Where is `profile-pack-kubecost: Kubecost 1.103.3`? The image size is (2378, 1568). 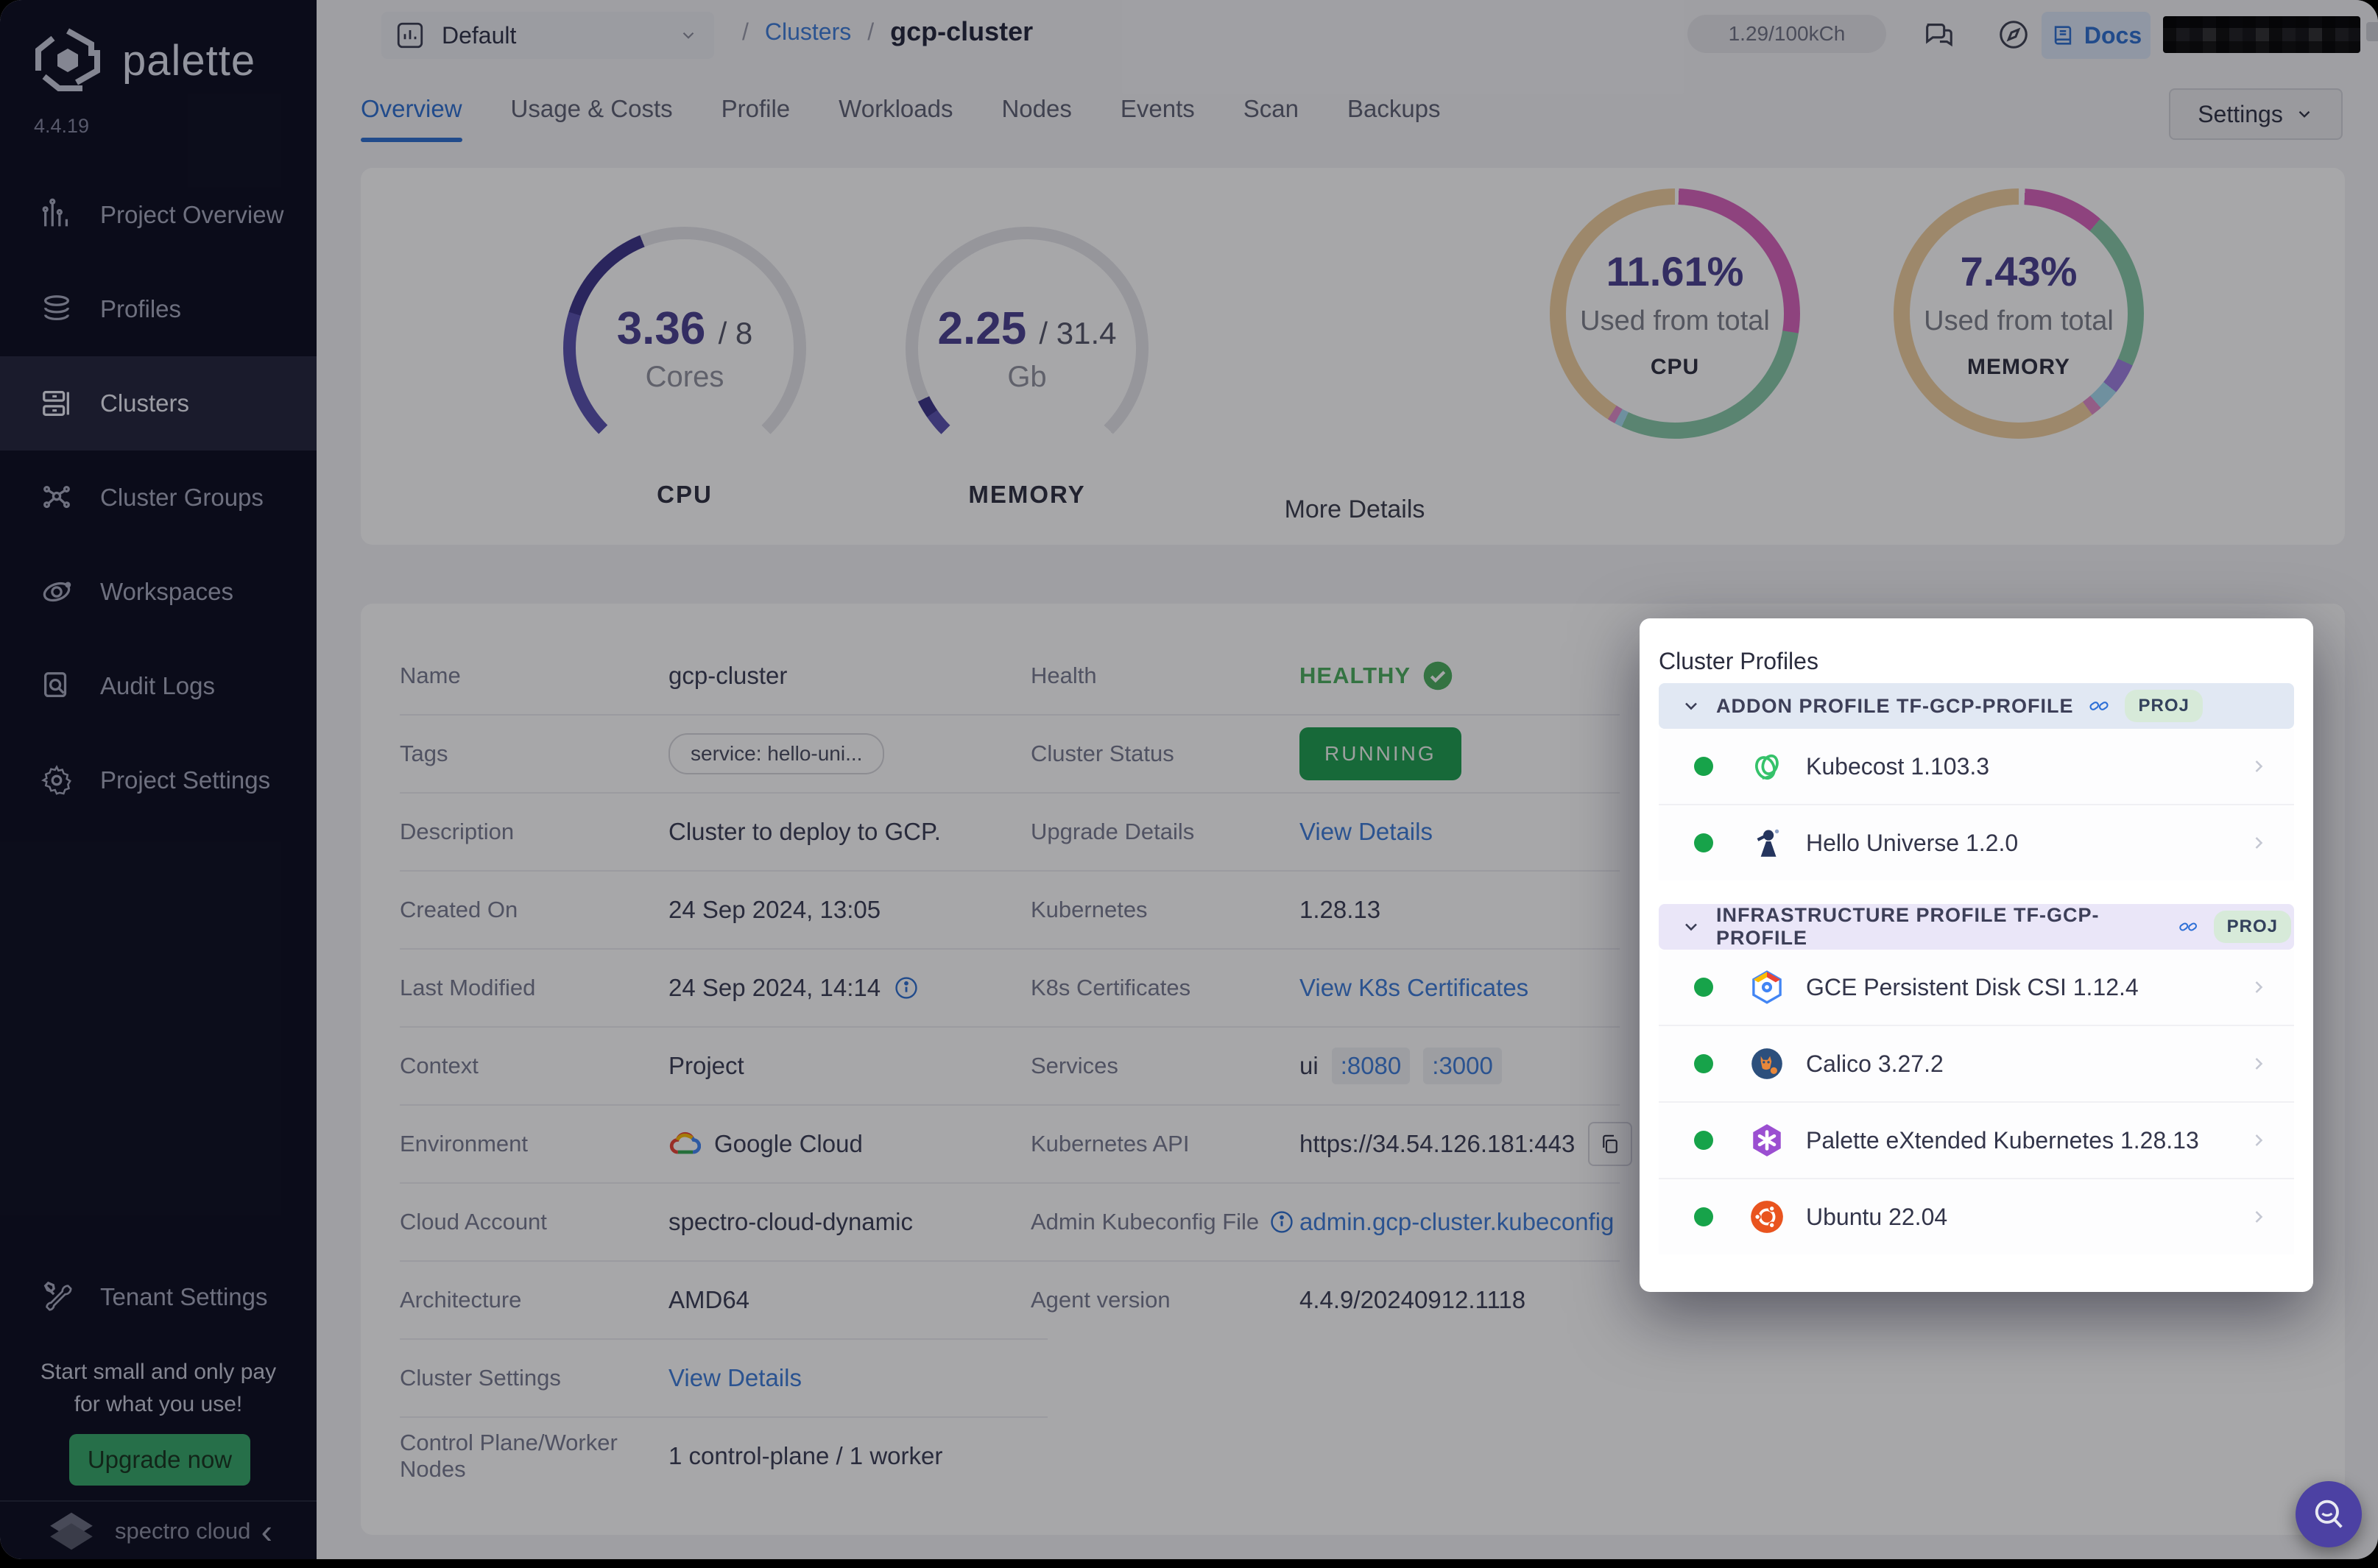 profile-pack-kubecost: Kubecost 1.103.3 is located at coordinates (1976, 767).